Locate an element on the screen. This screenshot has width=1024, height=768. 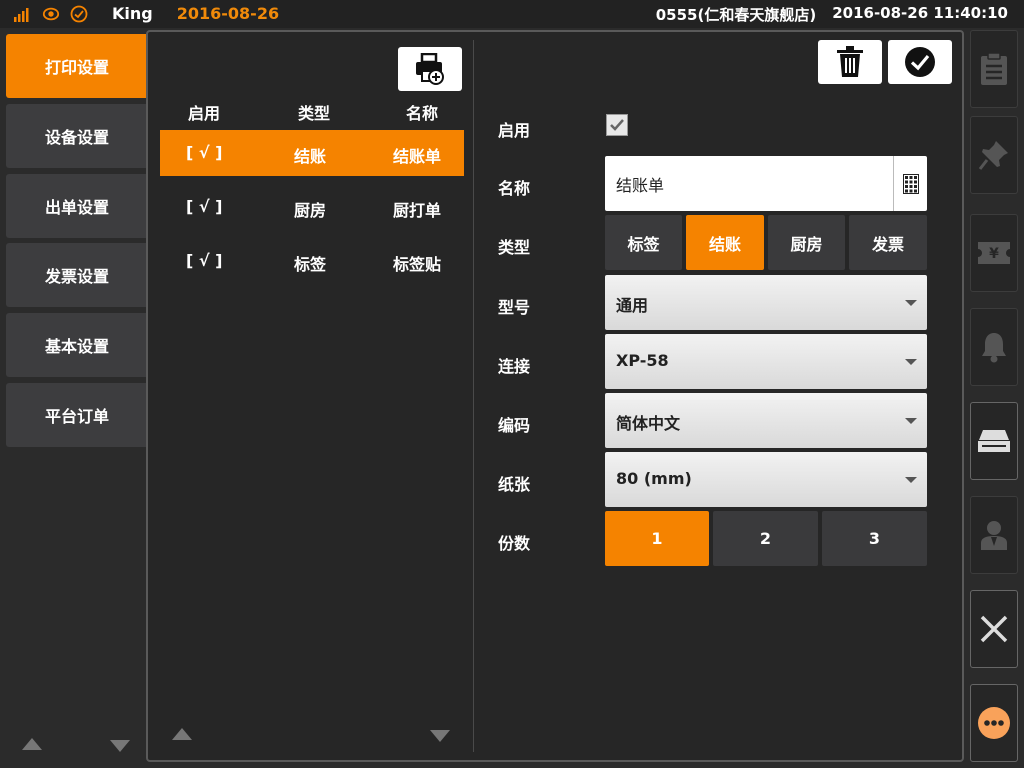
menu-print-settings: 打印设置 is located at coordinates (77, 66).